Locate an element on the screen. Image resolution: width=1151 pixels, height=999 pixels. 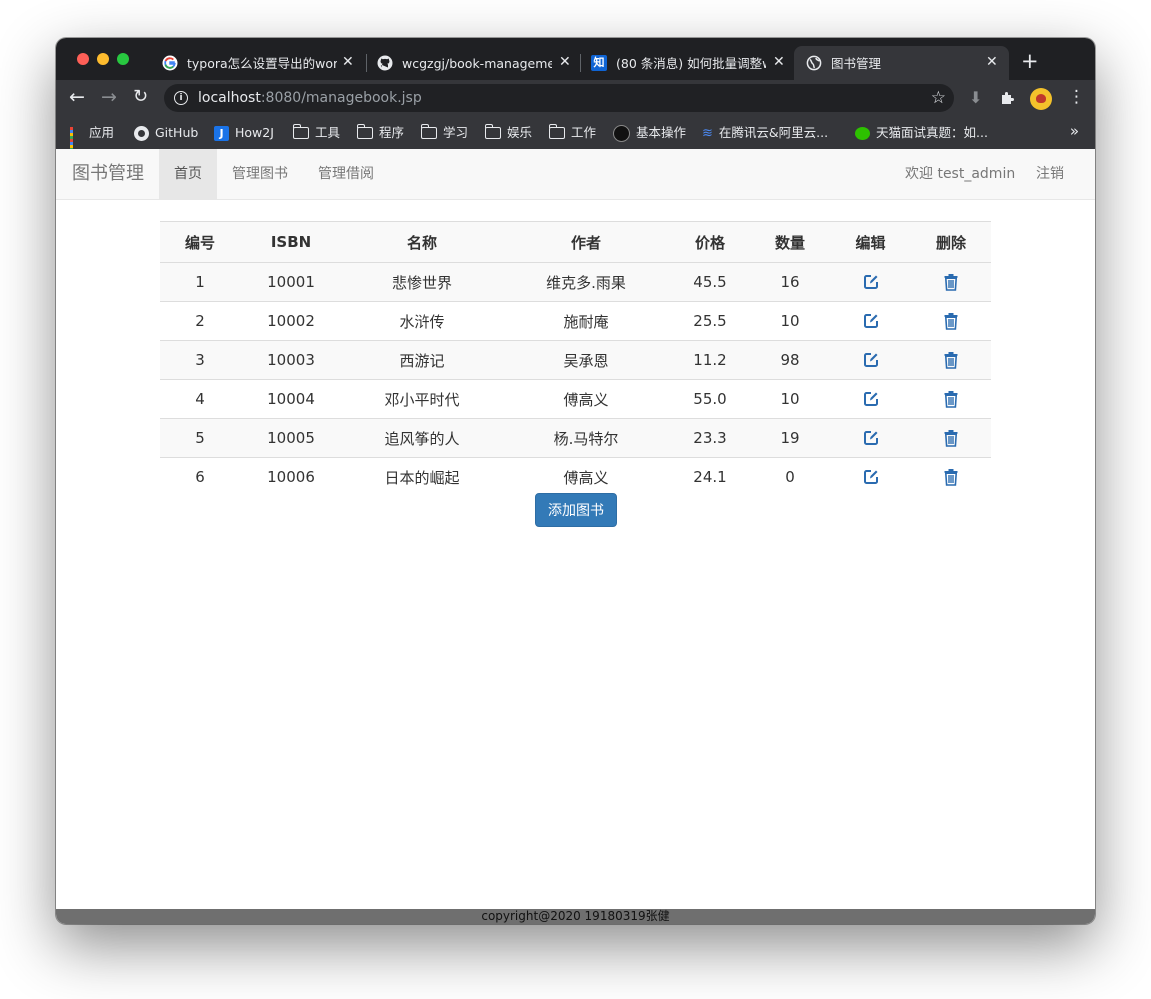
maximize-window-button is located at coordinates (123, 59).